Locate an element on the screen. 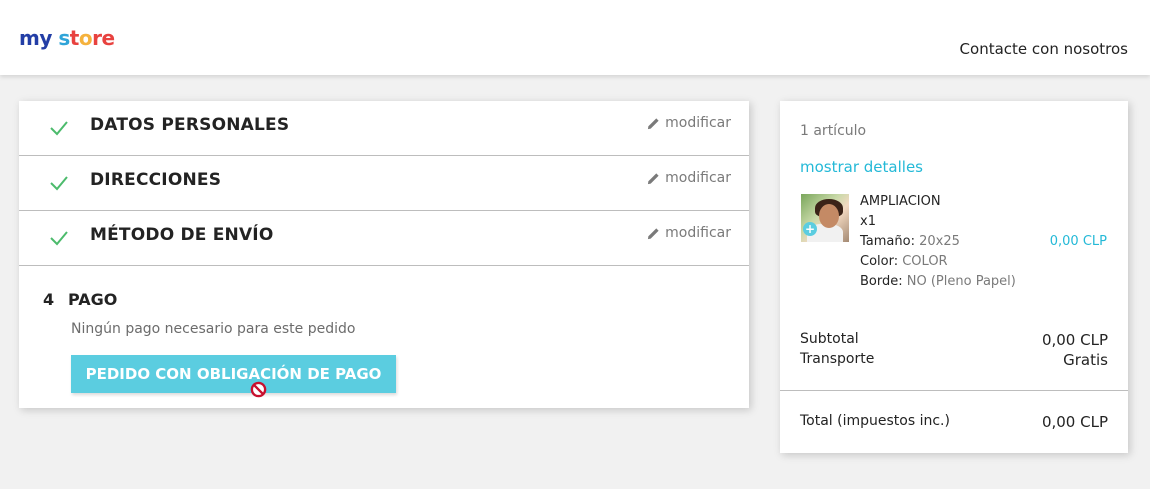 The width and height of the screenshot is (1150, 489). step-shipping-method: MÉTODO DE ENVÍO modificar is located at coordinates (384, 238).